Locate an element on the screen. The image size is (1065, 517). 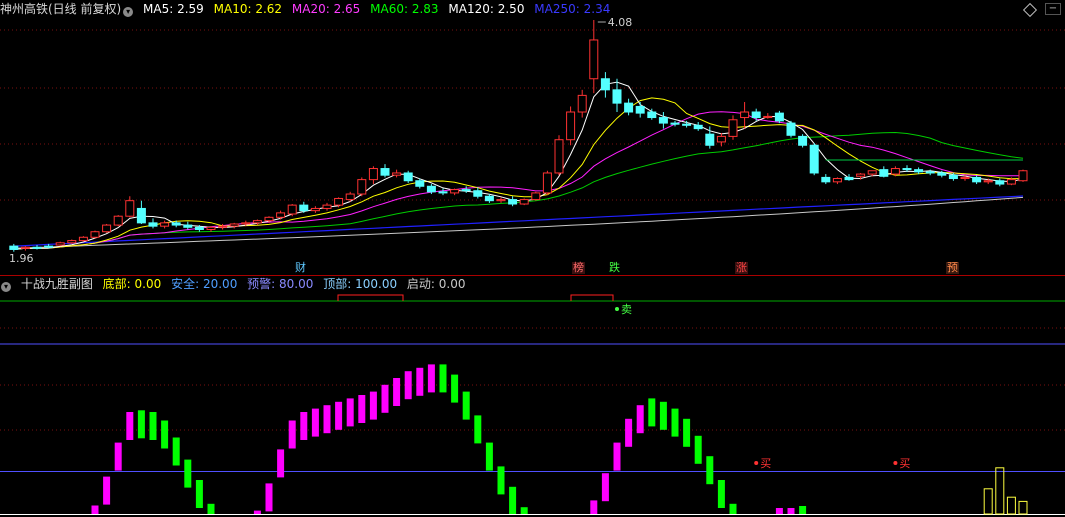
ma10-legend: MA10: 2.62 is located at coordinates (248, 9).